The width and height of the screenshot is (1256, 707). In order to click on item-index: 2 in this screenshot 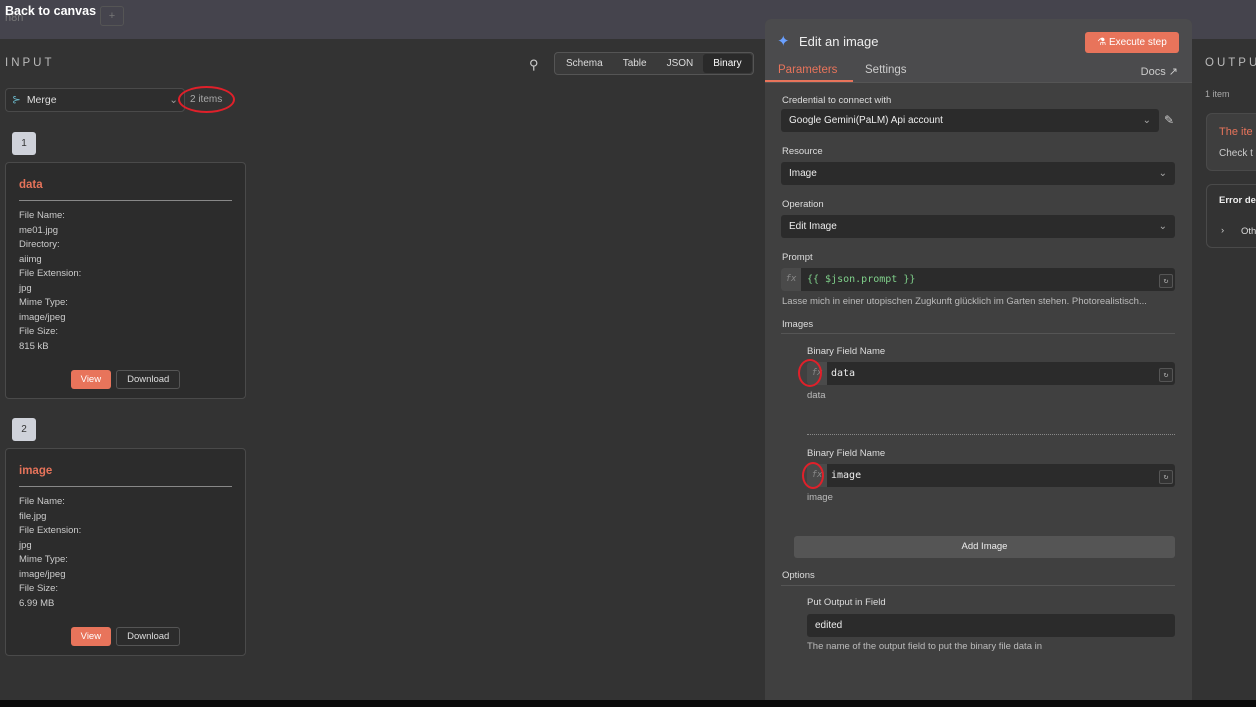, I will do `click(24, 429)`.